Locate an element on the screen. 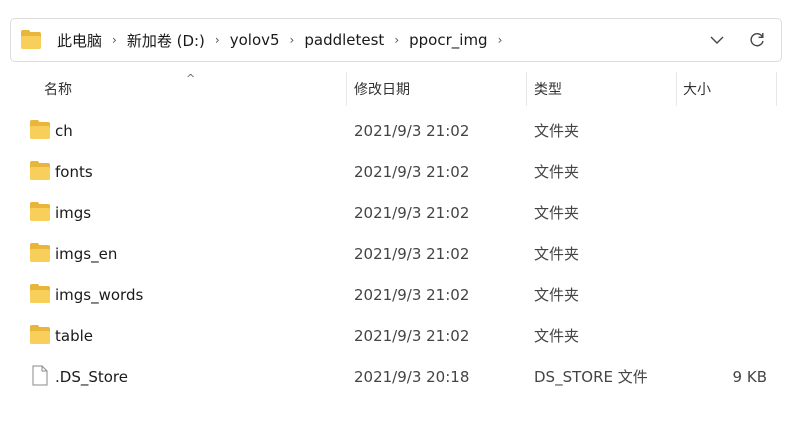  file-name: ch is located at coordinates (64, 130).